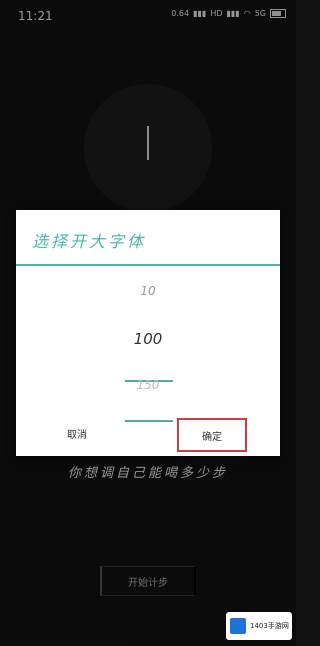 This screenshot has height=646, width=320. I want to click on cancel-button: 取消, so click(77, 433).